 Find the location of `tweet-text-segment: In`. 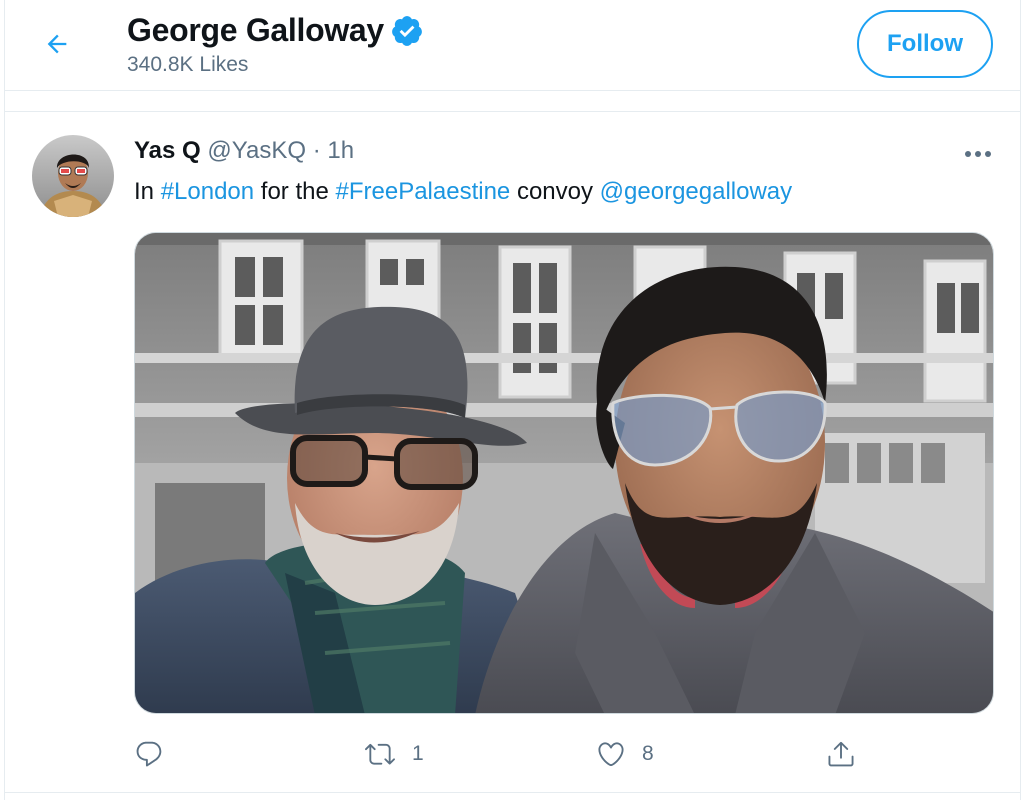

tweet-text-segment: In is located at coordinates (147, 191).